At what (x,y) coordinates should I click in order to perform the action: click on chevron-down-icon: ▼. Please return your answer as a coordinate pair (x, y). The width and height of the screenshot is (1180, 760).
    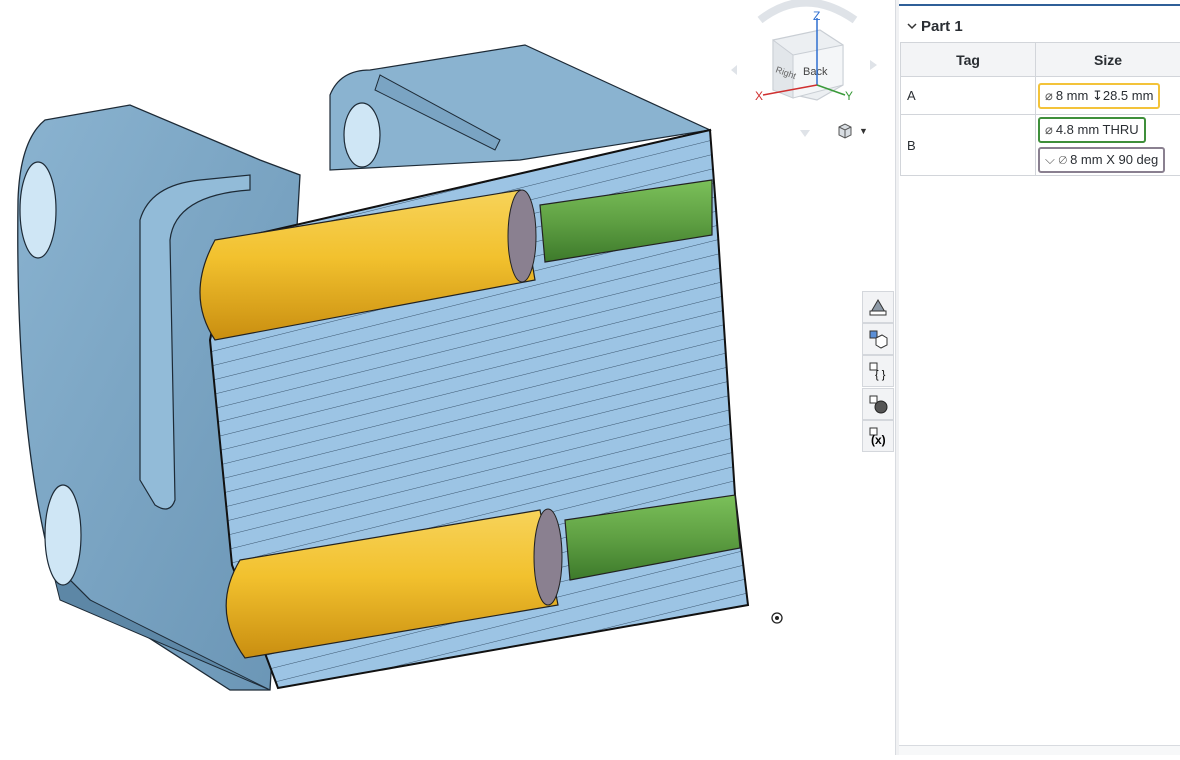
    Looking at the image, I should click on (863, 131).